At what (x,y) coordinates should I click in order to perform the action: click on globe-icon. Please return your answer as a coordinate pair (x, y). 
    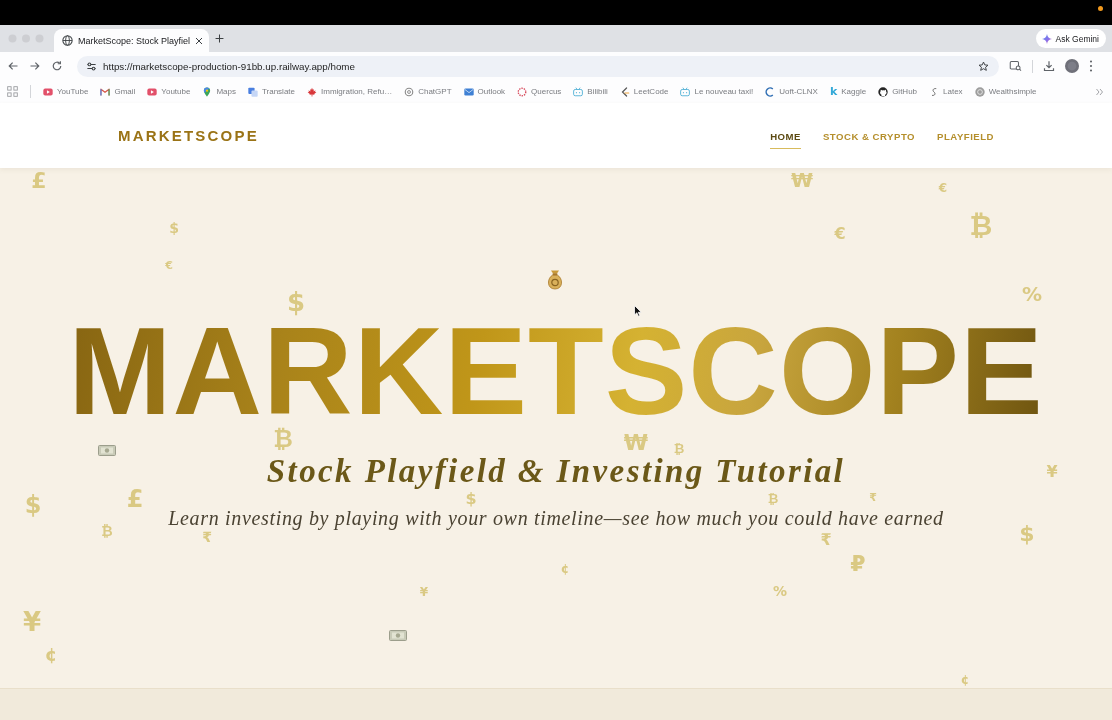
    Looking at the image, I should click on (67, 40).